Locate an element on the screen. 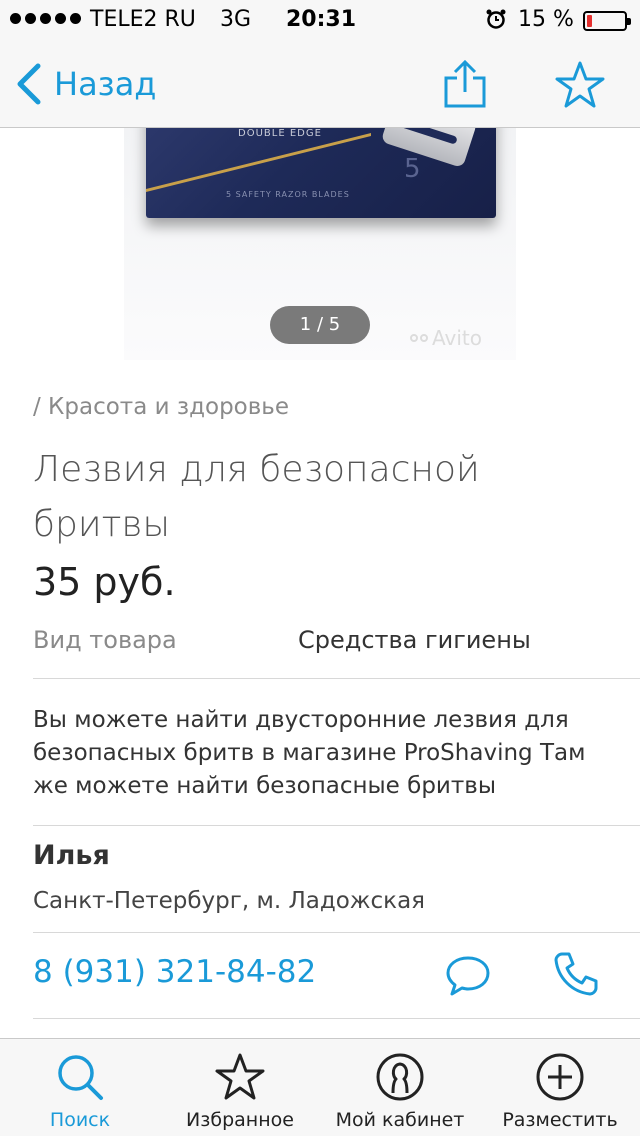 This screenshot has width=640, height=1136. status-bar: TELE2 RU 3G 20:31 15 % is located at coordinates (320, 20).